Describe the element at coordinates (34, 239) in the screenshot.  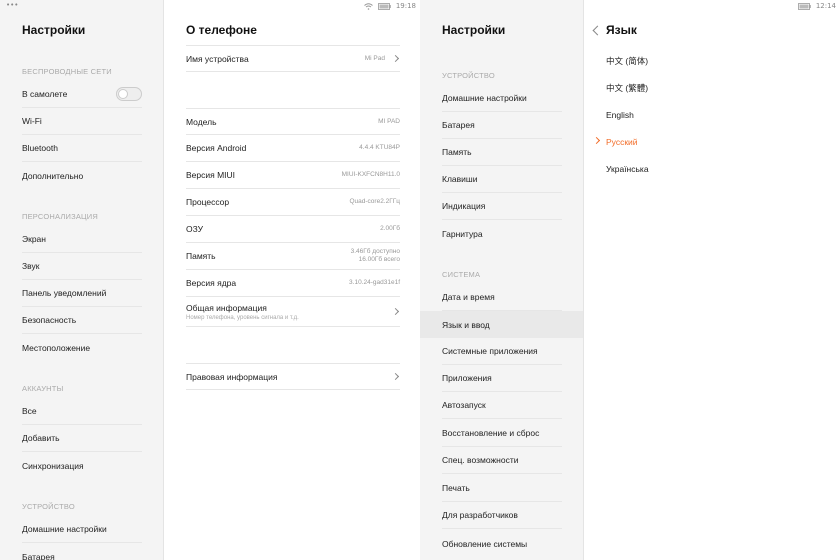
I see `item-label: Экран` at that location.